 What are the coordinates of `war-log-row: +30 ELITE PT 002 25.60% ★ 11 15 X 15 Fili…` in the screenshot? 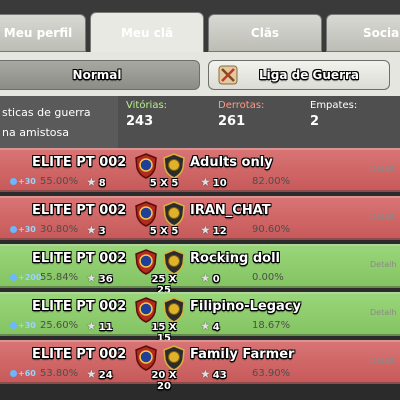 It's located at (200, 318).